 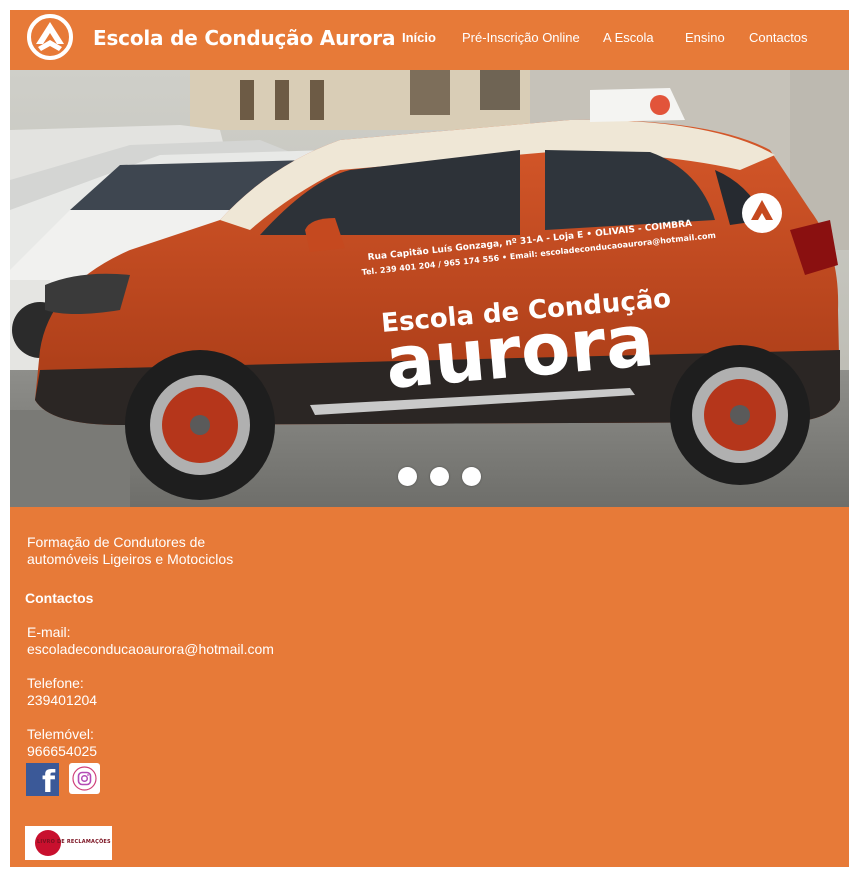 I want to click on facebook-icon: f, so click(x=42, y=780).